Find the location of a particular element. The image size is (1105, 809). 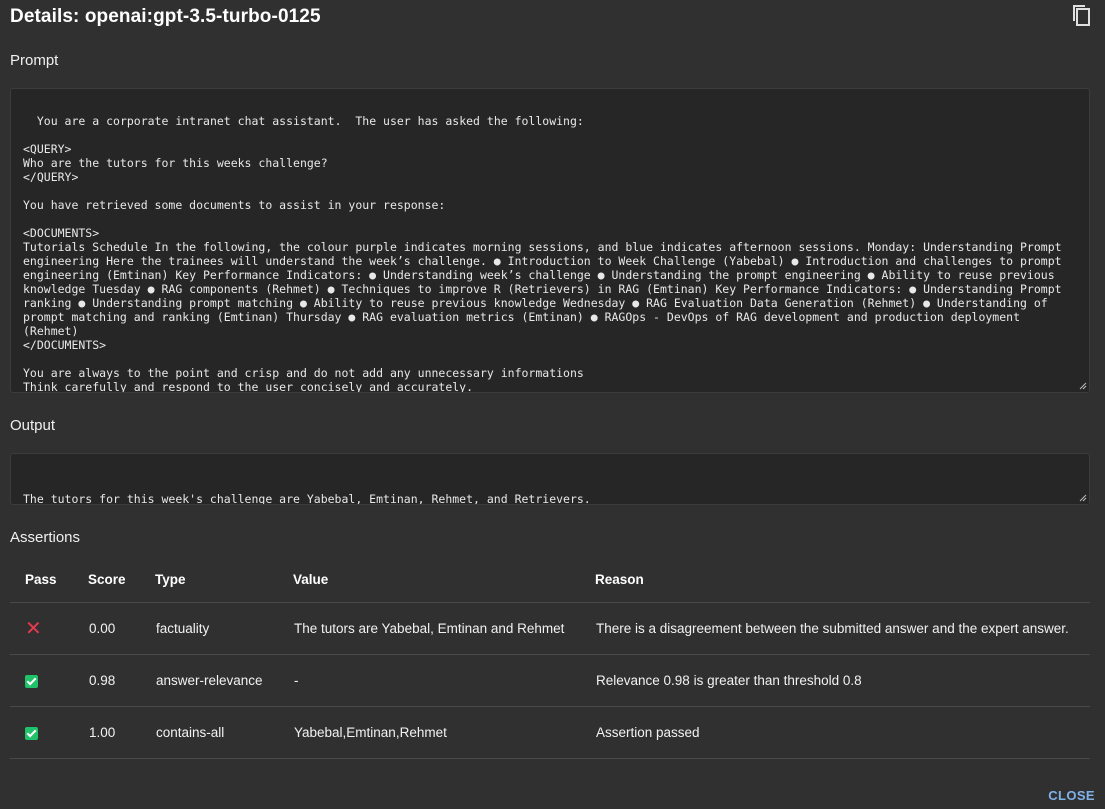

close-button: CLOSE is located at coordinates (1071, 795).